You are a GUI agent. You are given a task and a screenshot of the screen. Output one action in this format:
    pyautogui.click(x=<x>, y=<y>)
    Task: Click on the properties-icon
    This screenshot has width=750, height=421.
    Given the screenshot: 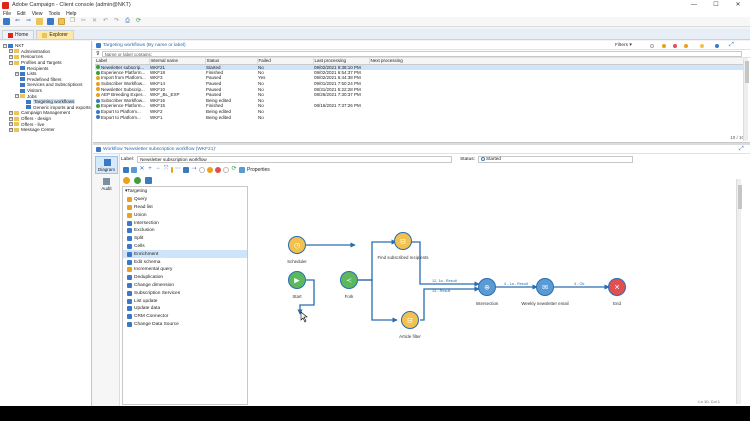 What is the action you would take?
    pyautogui.click(x=242, y=169)
    